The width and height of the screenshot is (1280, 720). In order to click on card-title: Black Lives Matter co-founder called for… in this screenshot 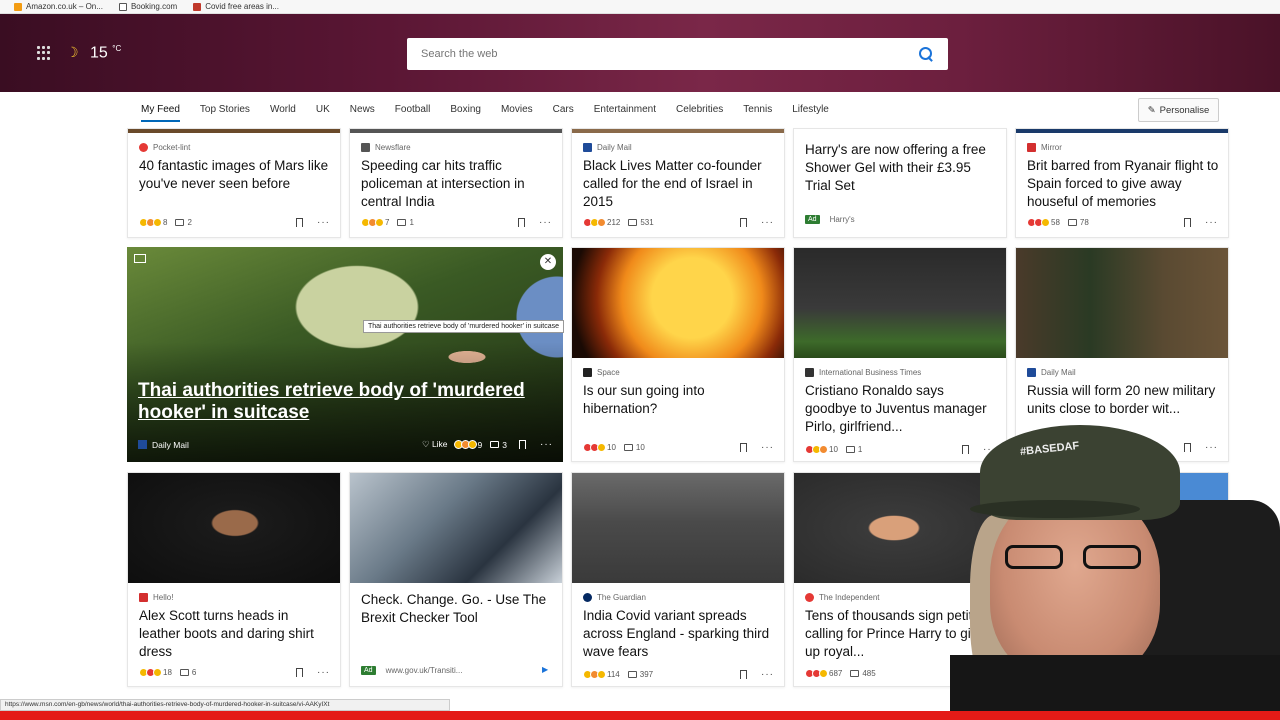, I will do `click(679, 184)`.